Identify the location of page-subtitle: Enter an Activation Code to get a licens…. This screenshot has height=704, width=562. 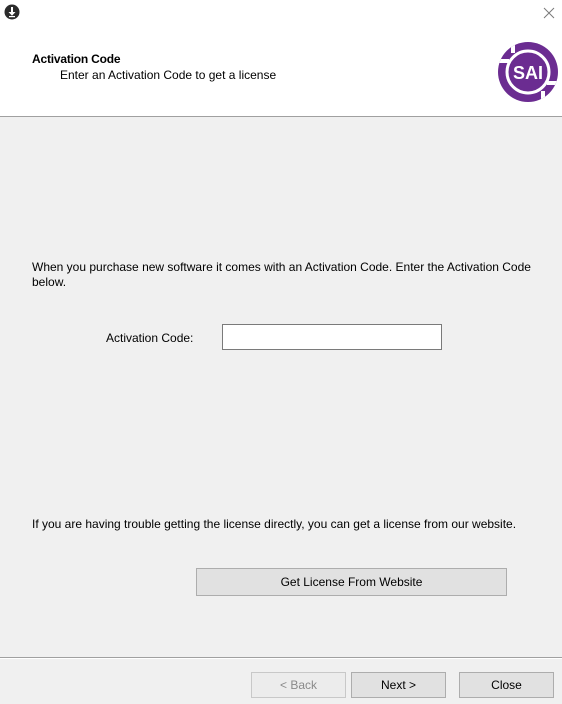
(168, 75).